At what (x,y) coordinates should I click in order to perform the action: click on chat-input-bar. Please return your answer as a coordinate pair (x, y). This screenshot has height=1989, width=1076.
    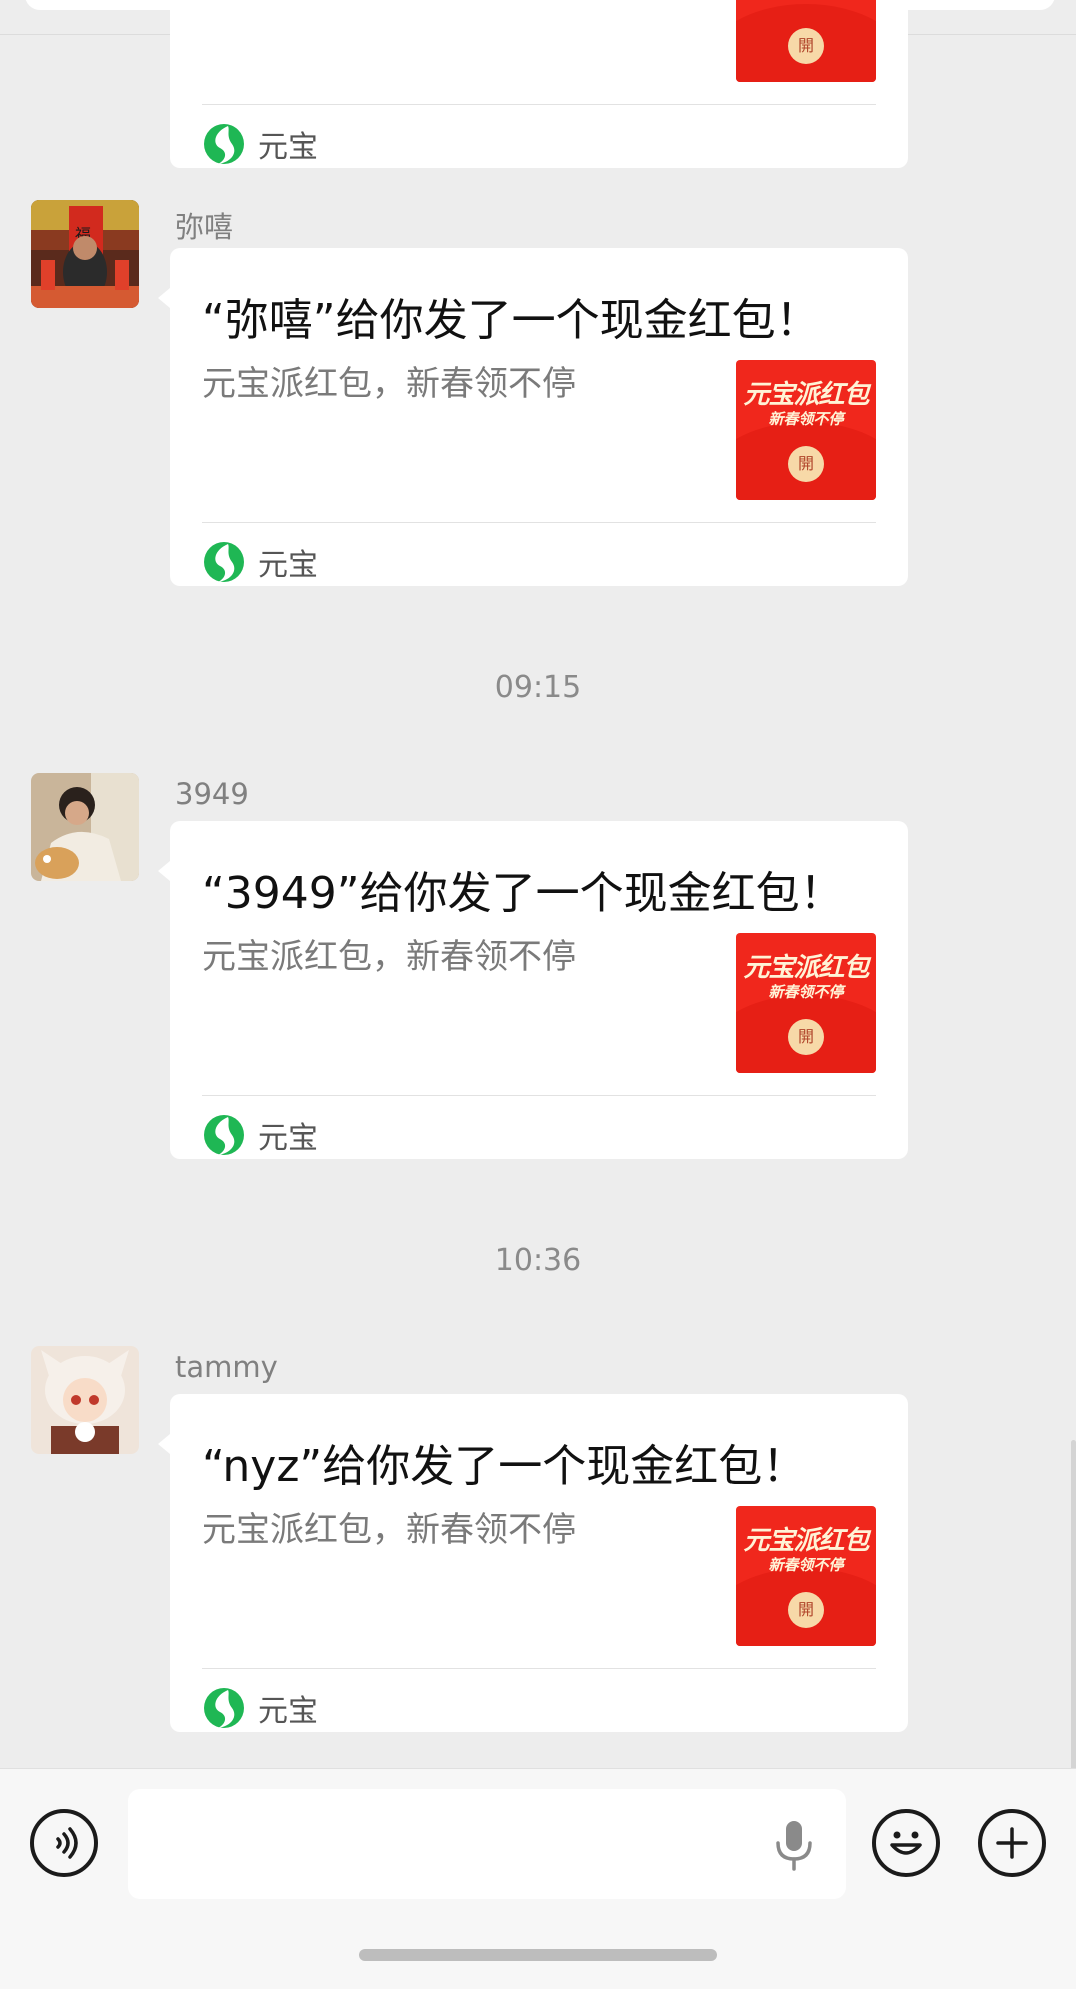
    Looking at the image, I should click on (538, 1878).